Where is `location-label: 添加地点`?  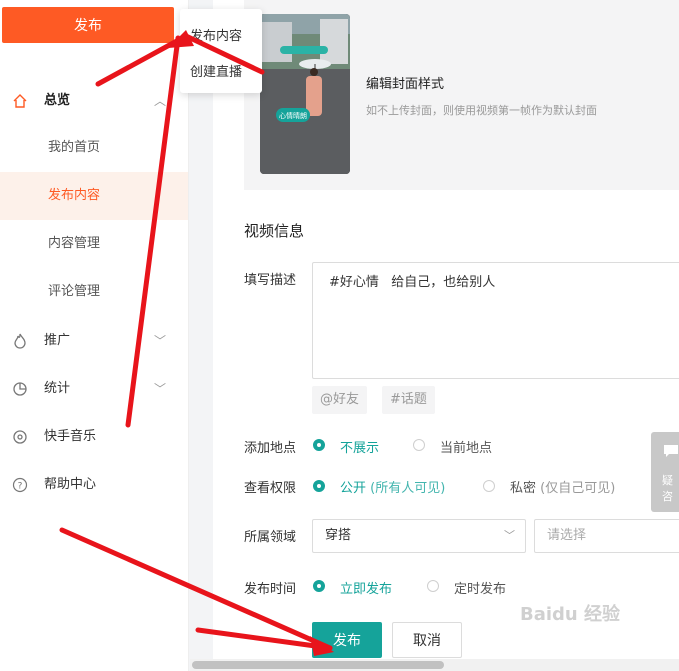 location-label: 添加地点 is located at coordinates (270, 448).